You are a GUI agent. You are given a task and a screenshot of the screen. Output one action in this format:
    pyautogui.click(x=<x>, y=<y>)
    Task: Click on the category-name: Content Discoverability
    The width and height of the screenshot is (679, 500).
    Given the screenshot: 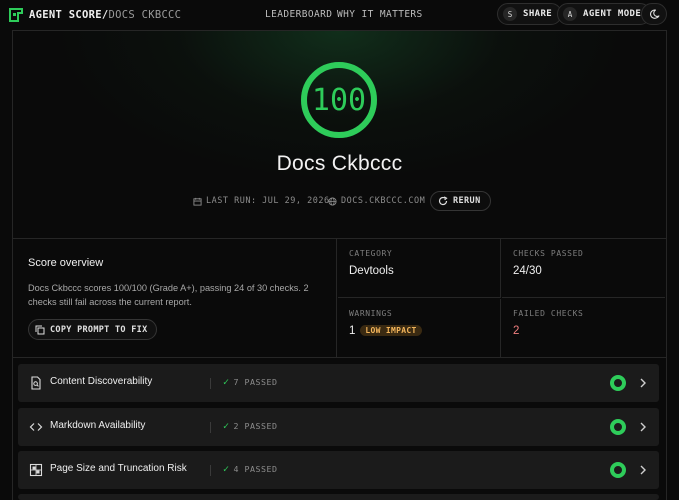 What is the action you would take?
    pyautogui.click(x=101, y=381)
    